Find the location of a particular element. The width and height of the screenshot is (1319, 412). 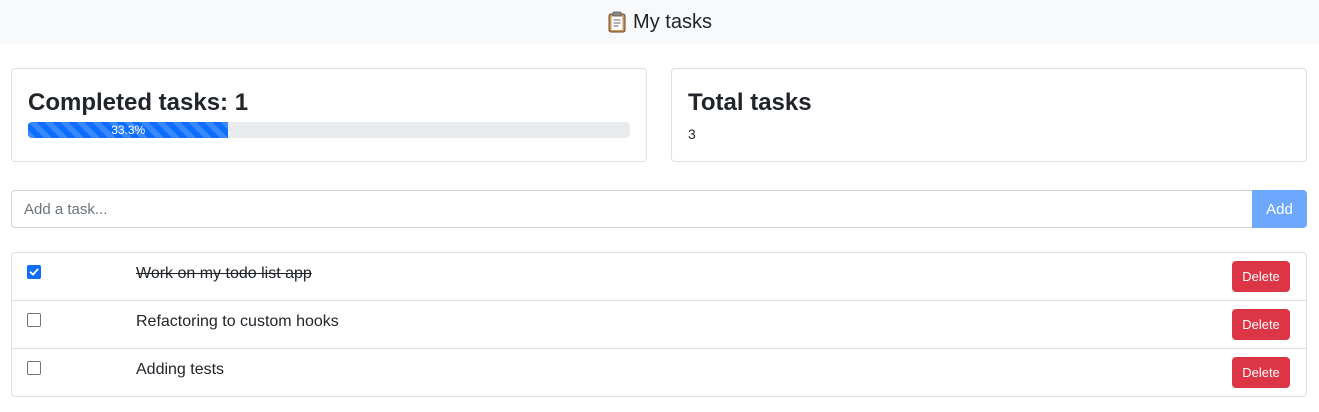

add-task-input is located at coordinates (631, 209).